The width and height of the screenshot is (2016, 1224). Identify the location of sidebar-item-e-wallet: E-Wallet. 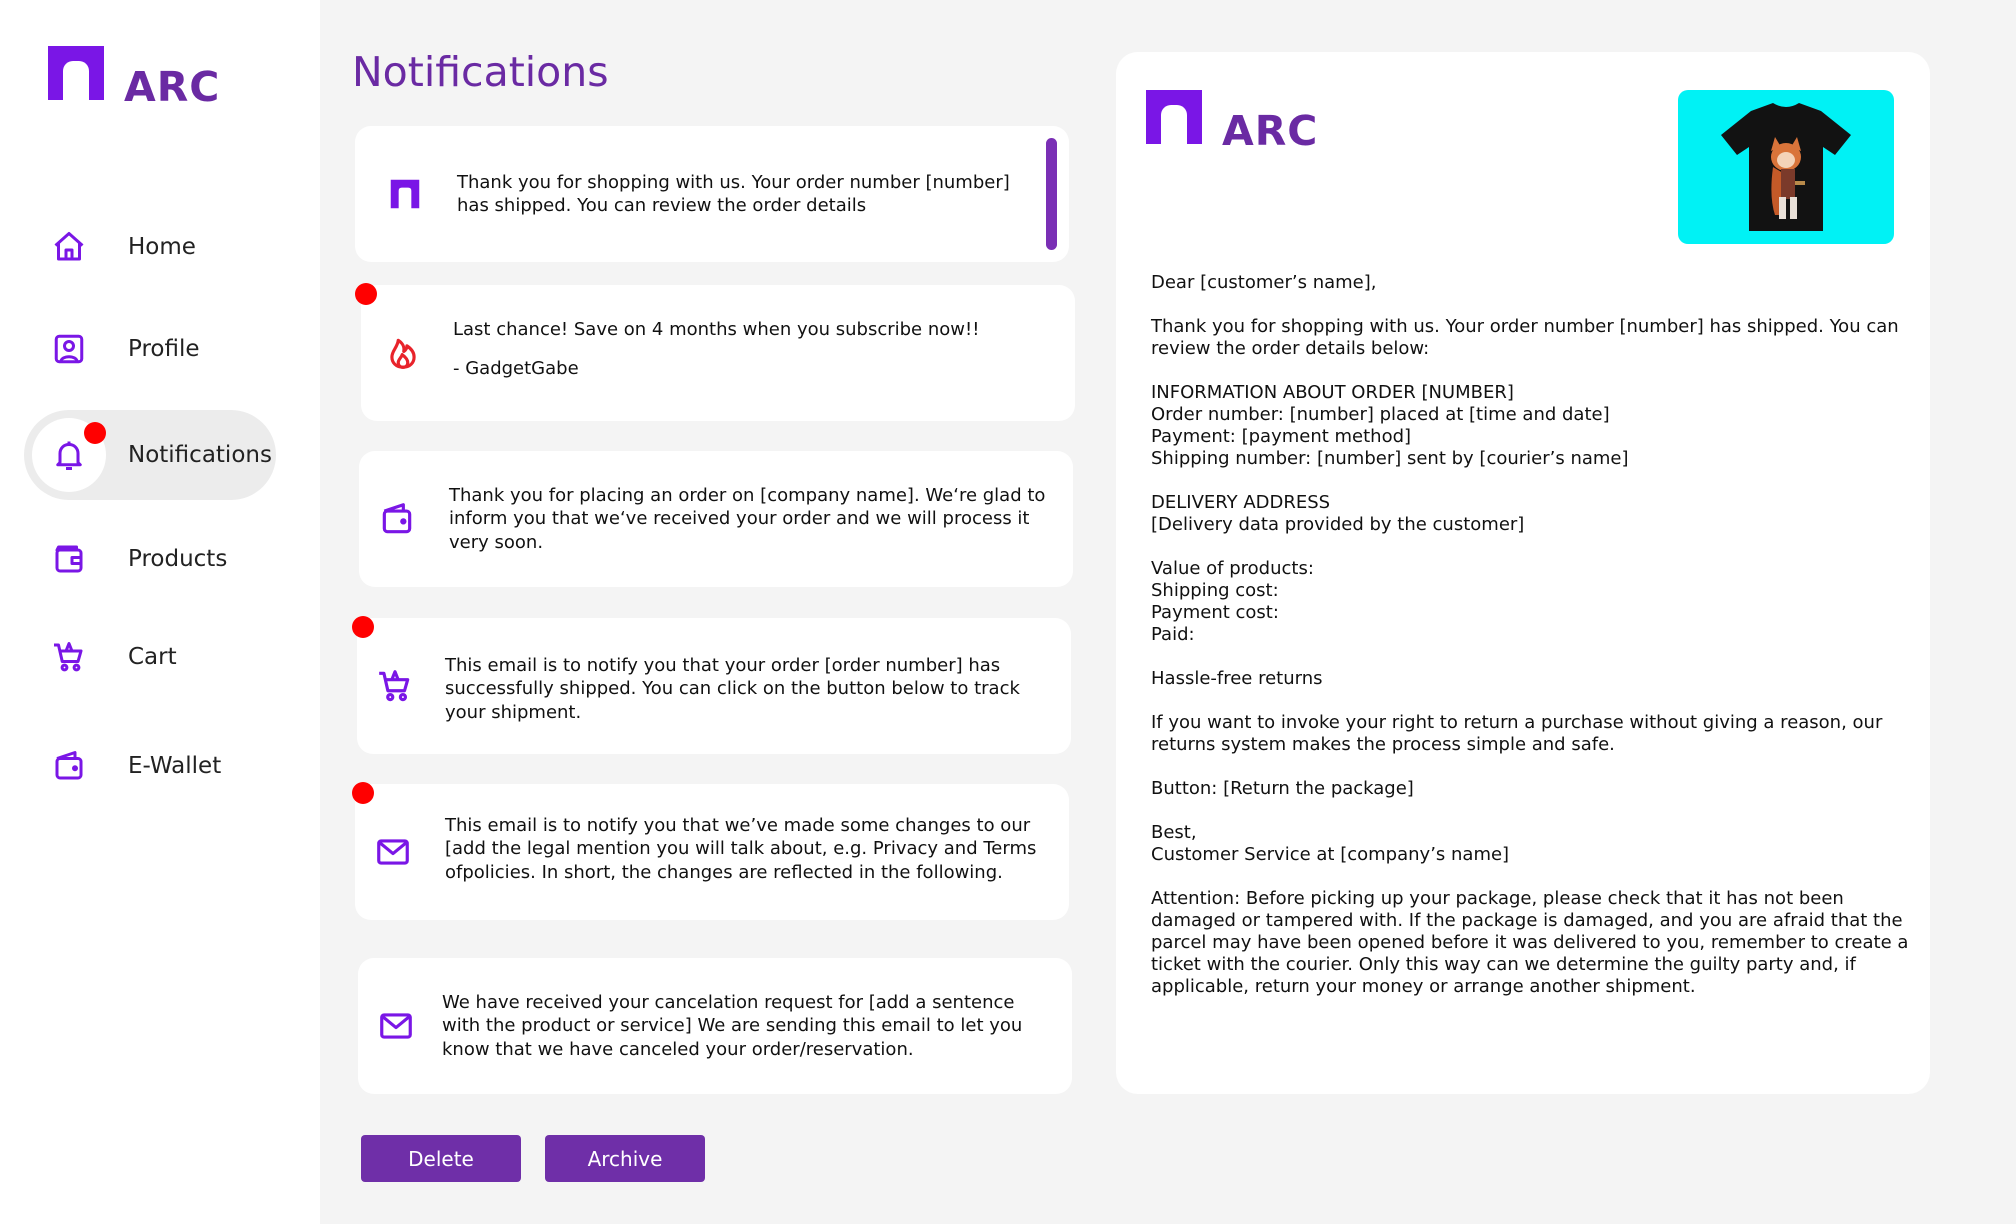
(150, 766).